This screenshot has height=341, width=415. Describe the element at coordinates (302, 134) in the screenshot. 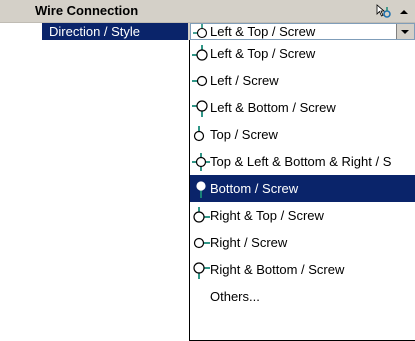

I see `option-top: Top / Screw` at that location.